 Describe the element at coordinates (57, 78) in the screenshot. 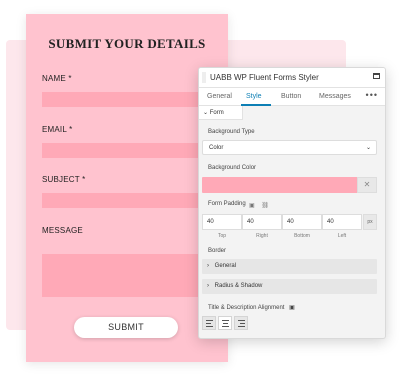

I see `name-label: NAME *` at that location.